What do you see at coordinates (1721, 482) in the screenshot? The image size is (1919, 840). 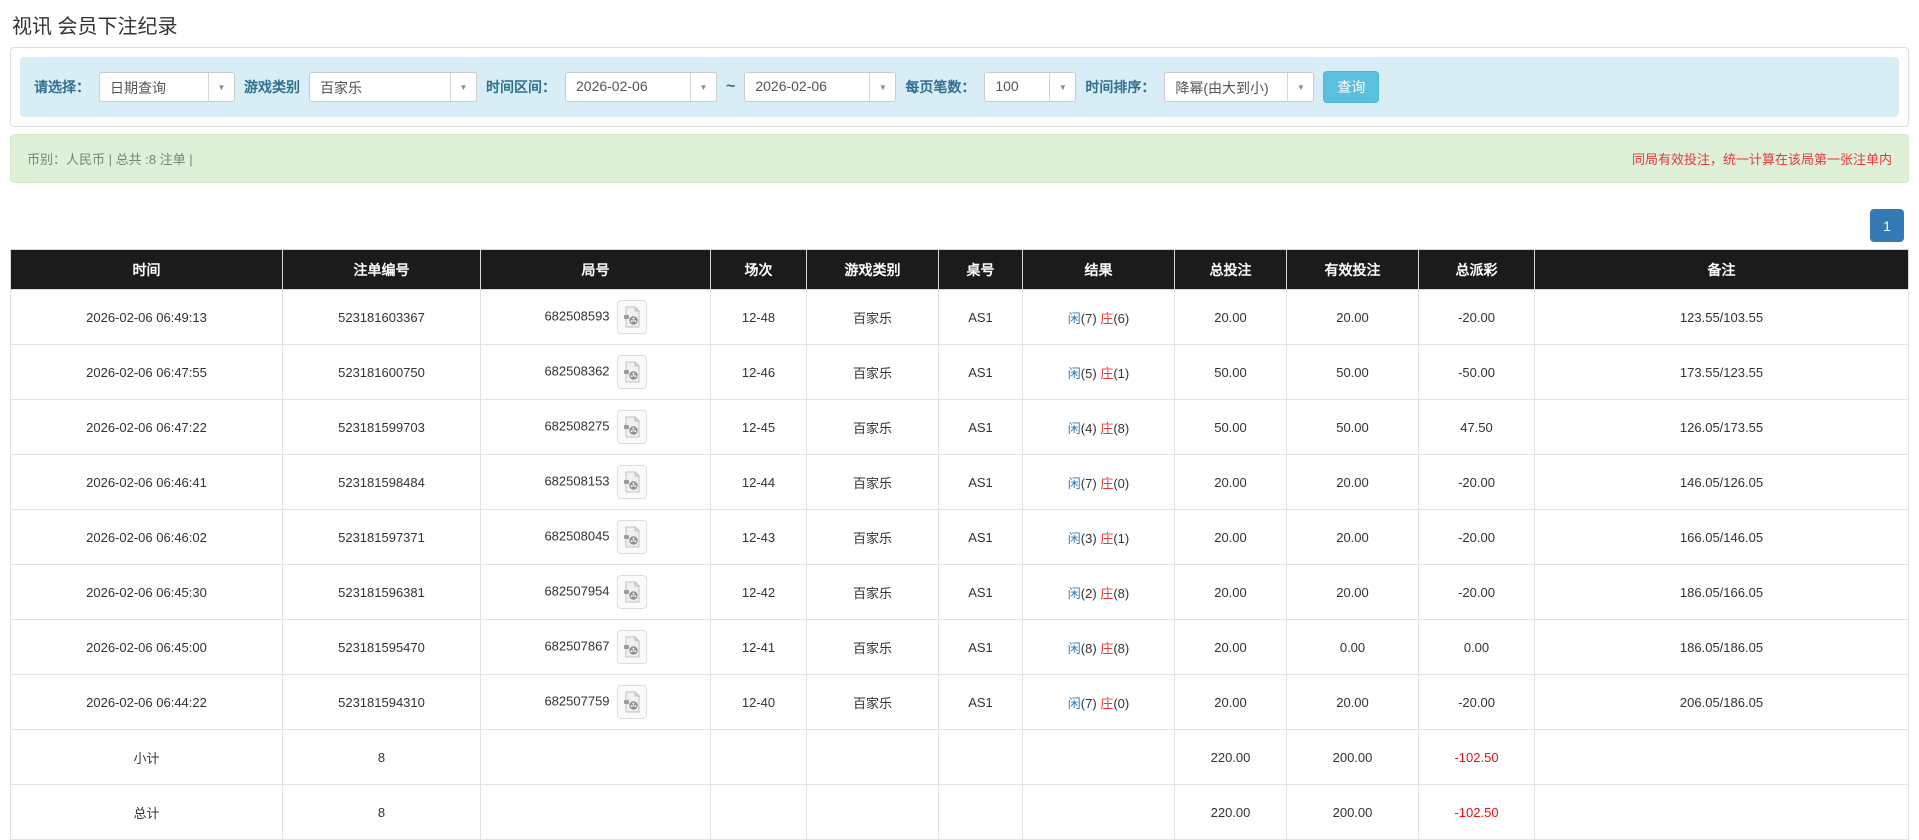 I see `cell-remark: 146.05/126.05` at bounding box center [1721, 482].